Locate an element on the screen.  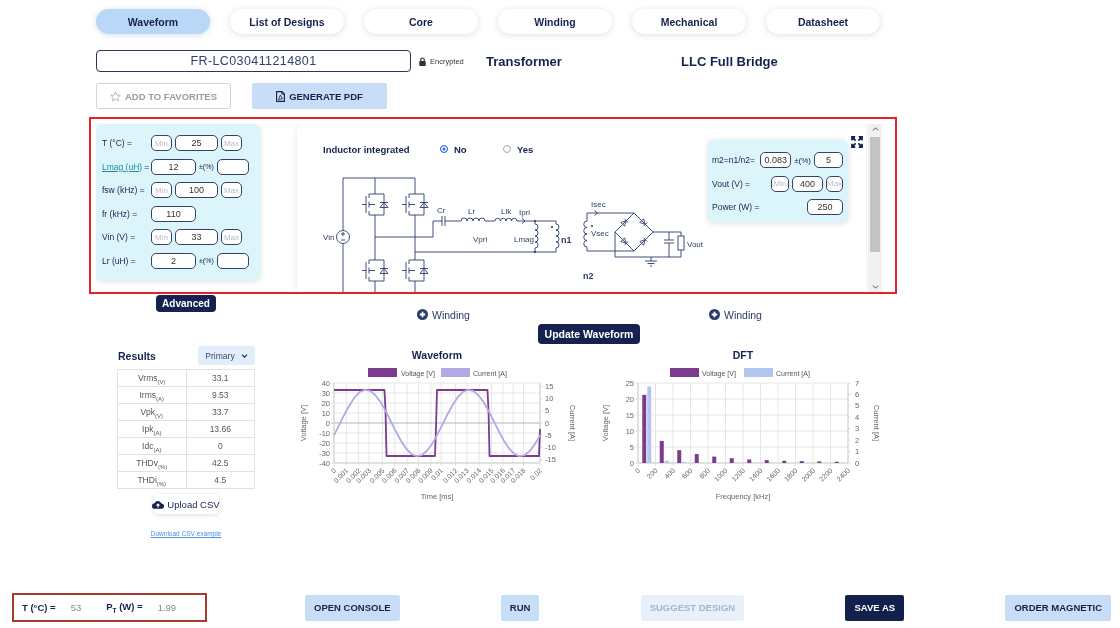
advanced-button: Advanced is located at coordinates (186, 303).